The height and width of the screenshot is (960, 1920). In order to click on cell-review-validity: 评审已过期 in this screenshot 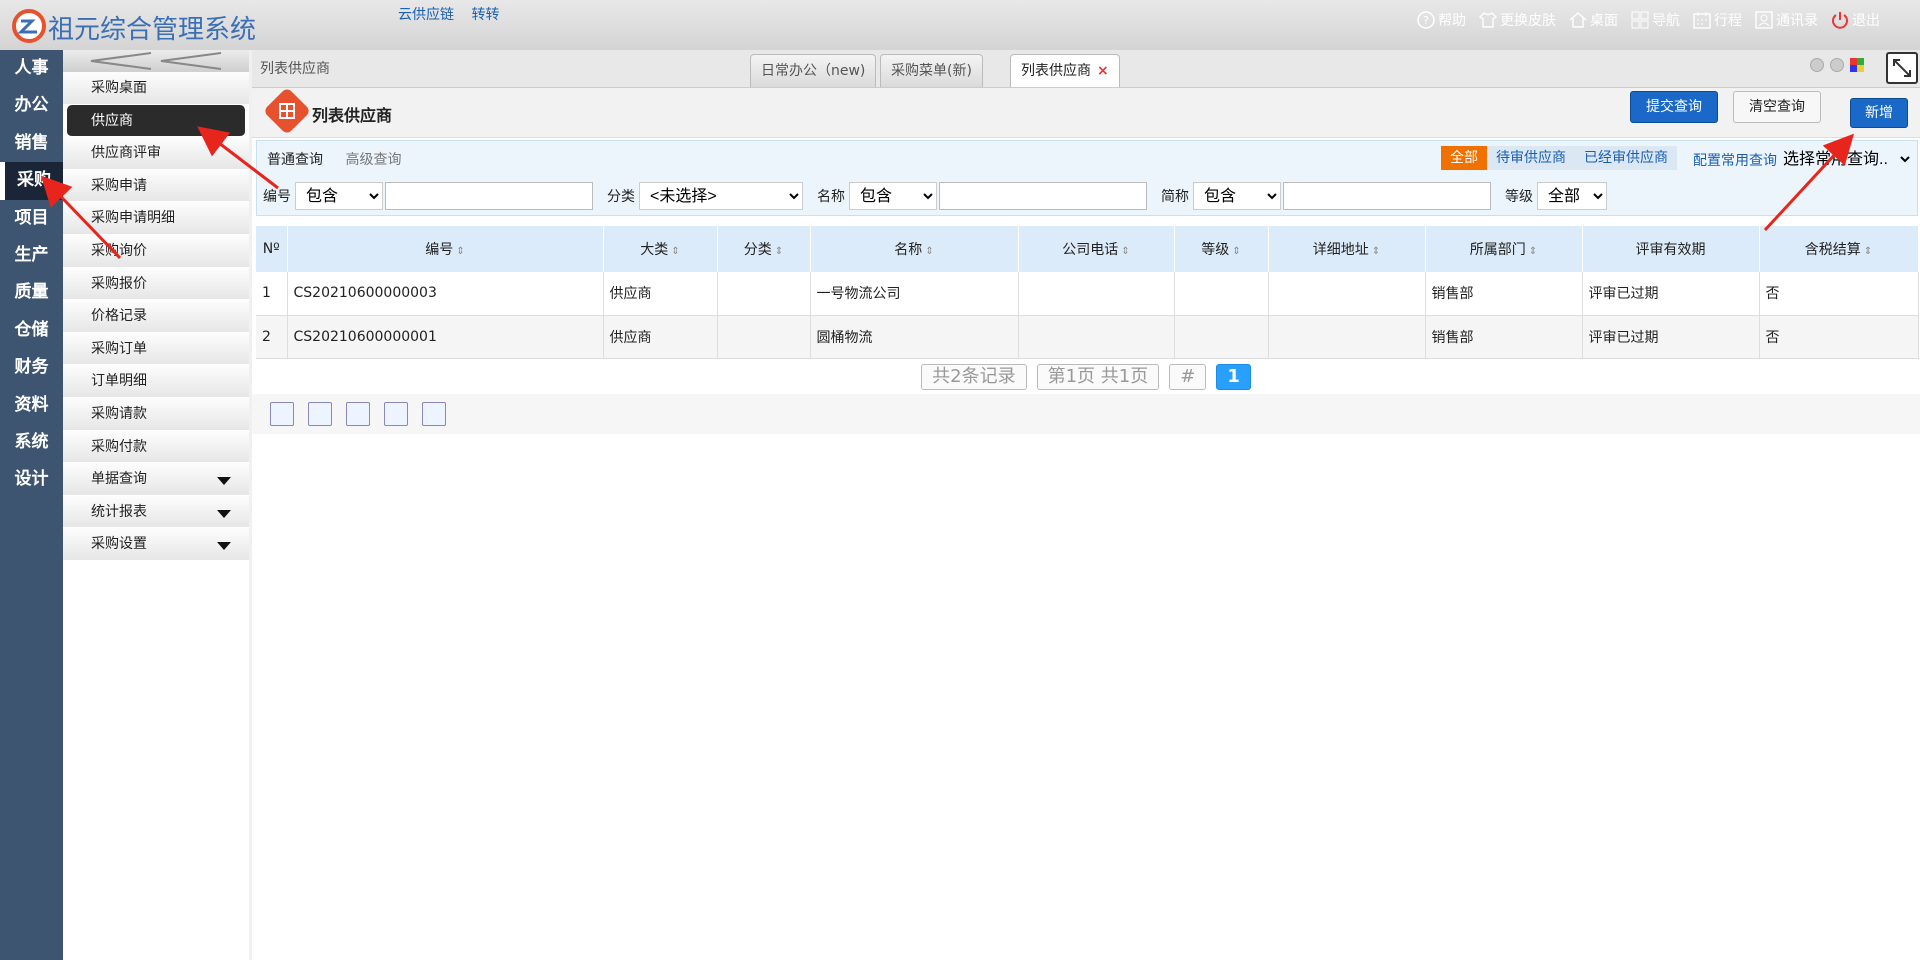, I will do `click(1671, 337)`.